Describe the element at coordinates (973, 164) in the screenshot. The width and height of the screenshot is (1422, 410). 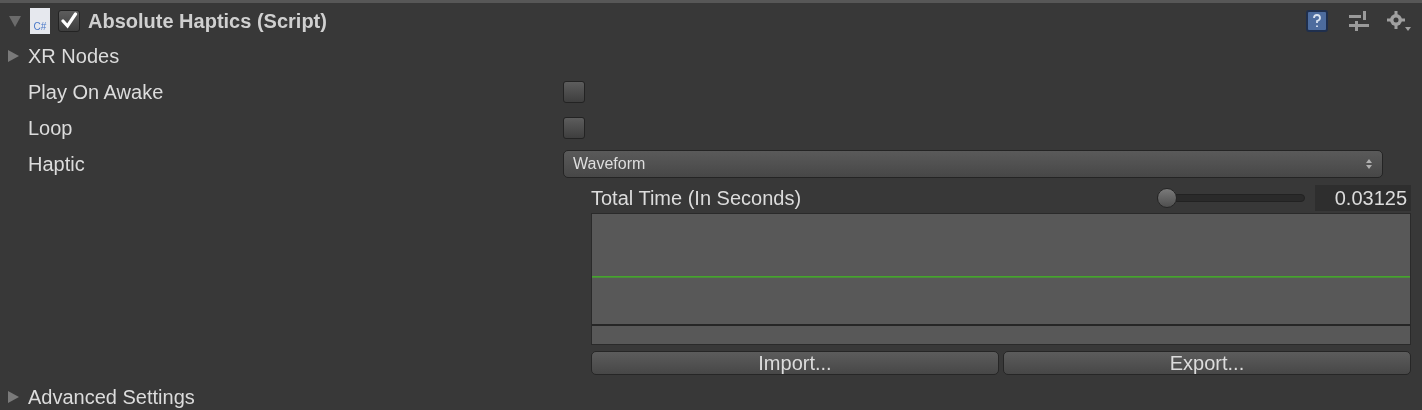
I see `dropdown: Waveform` at that location.